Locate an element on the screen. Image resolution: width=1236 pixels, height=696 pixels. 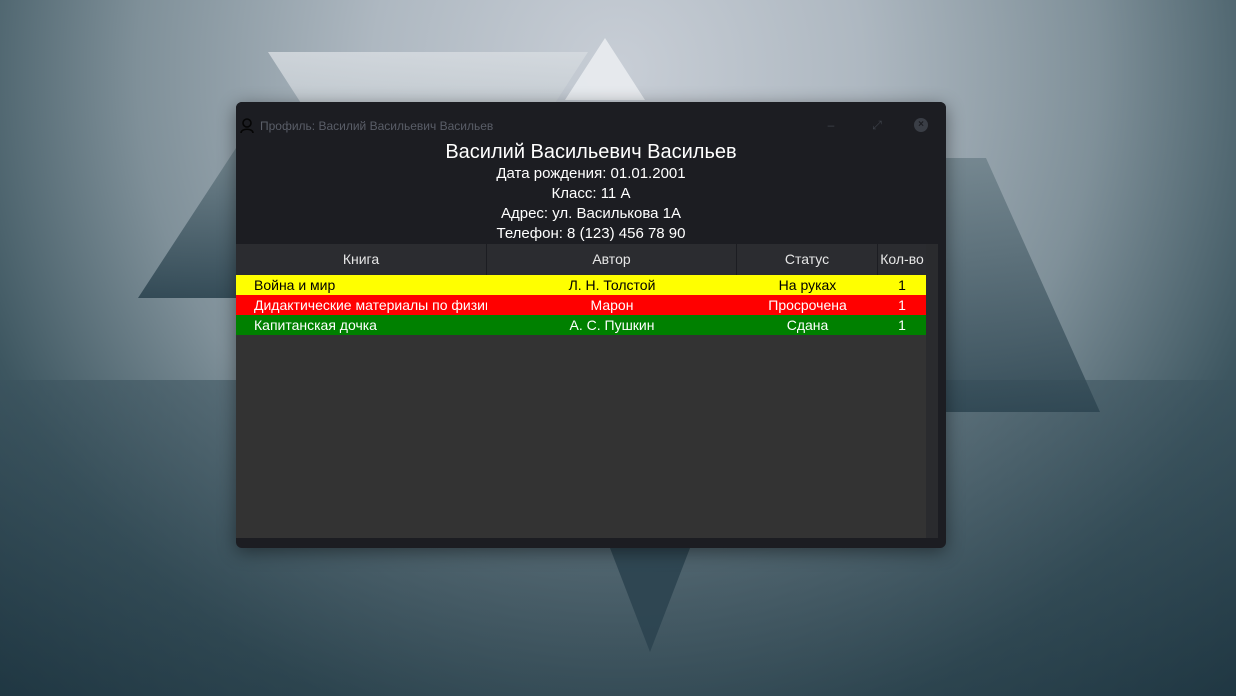
phone-label: Телефон: 8 (123) 456 78 90 is located at coordinates (591, 233).